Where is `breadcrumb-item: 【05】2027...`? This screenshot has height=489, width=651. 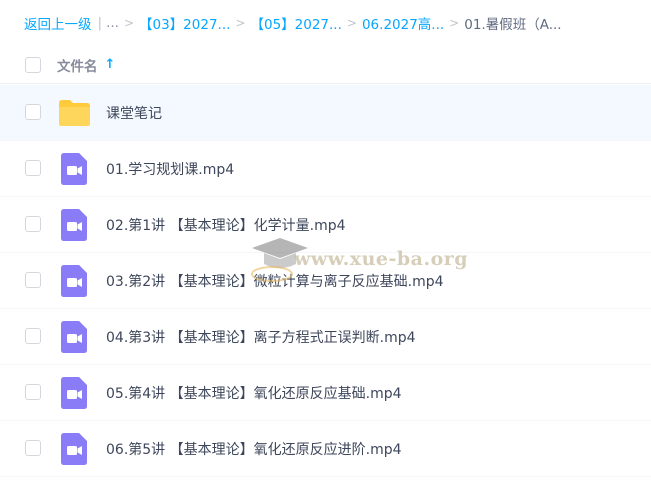 breadcrumb-item: 【05】2027... is located at coordinates (295, 23).